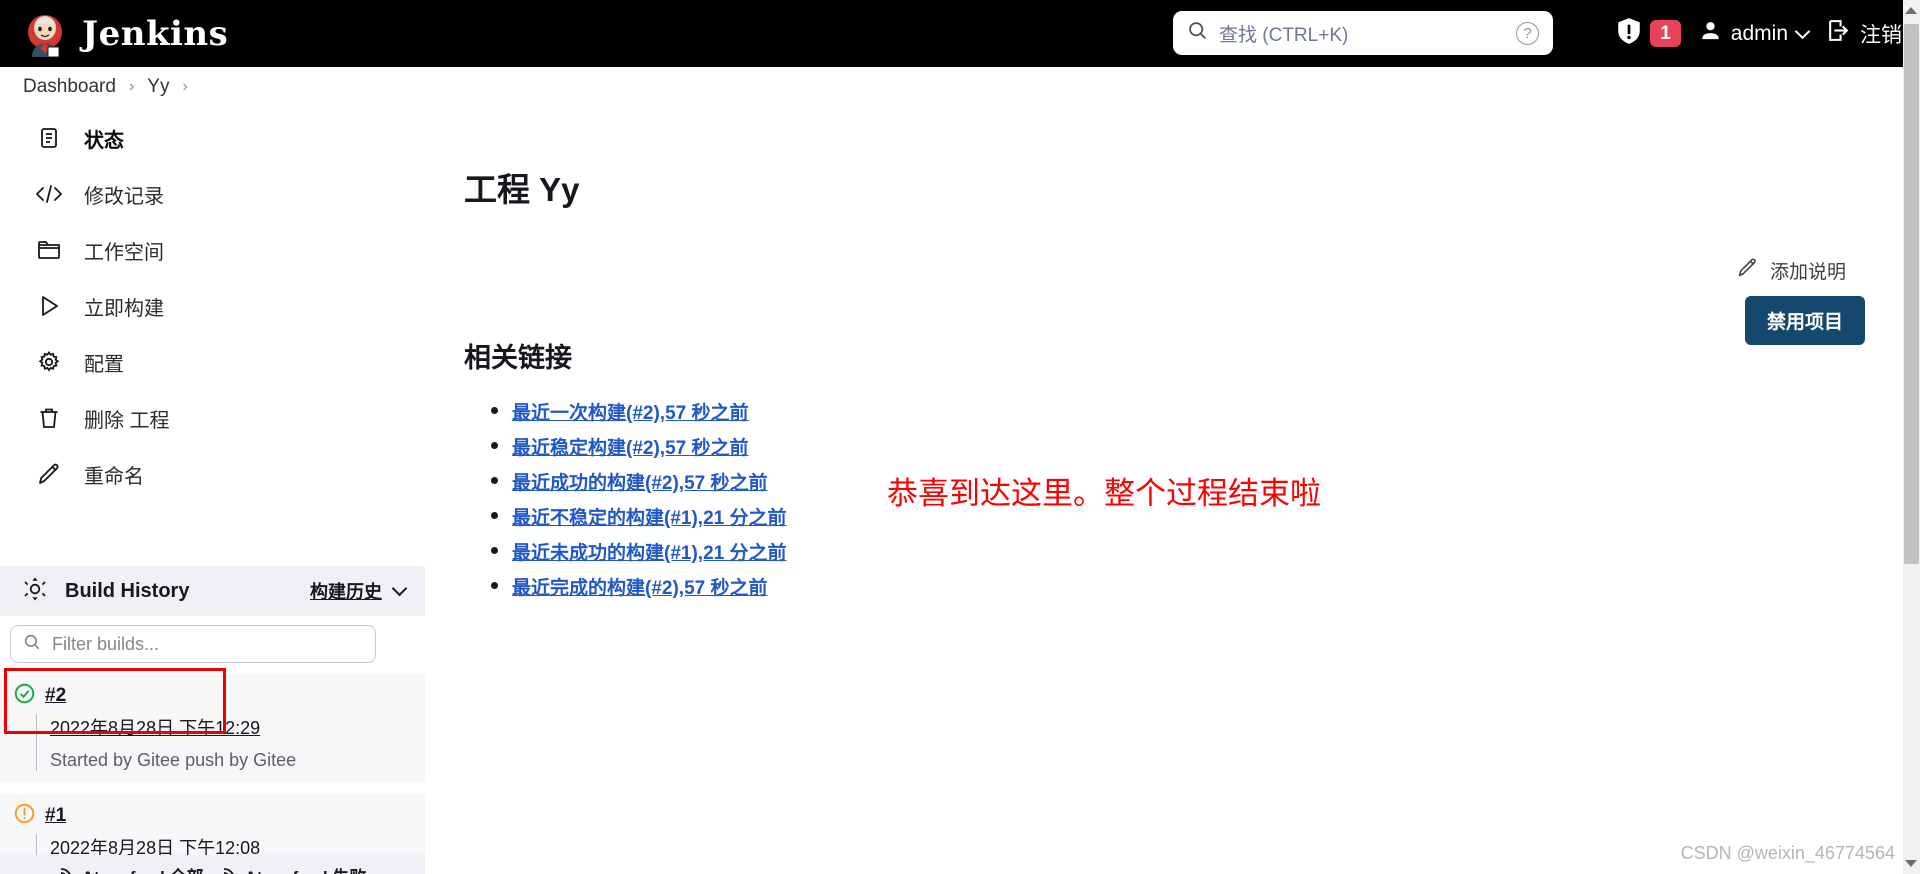  What do you see at coordinates (518, 358) in the screenshot?
I see `related-links-title: 相关链接` at bounding box center [518, 358].